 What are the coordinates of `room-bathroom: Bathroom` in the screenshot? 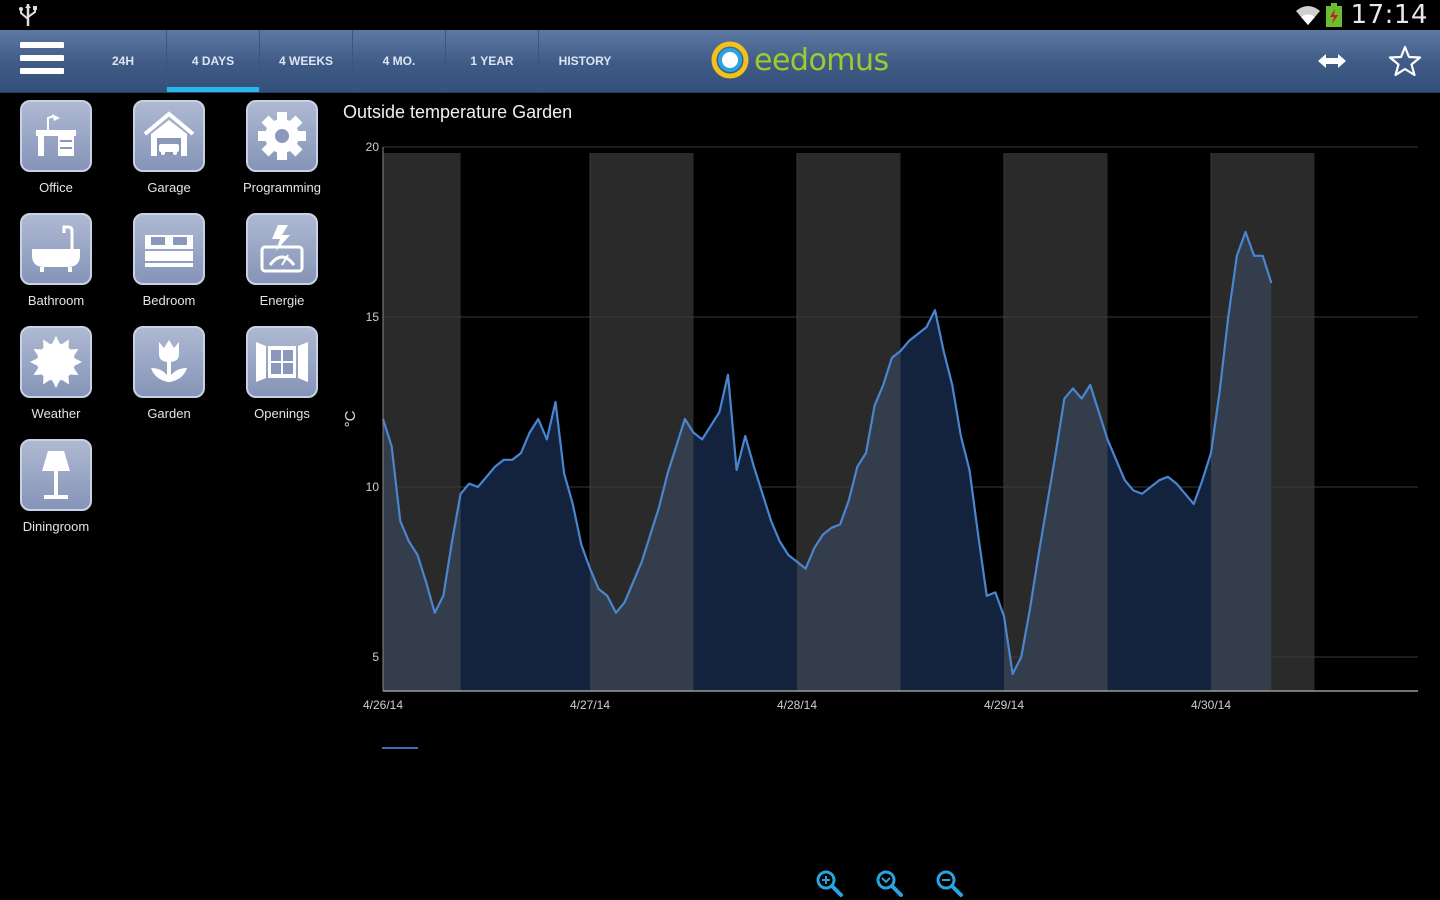 It's located at (56, 267).